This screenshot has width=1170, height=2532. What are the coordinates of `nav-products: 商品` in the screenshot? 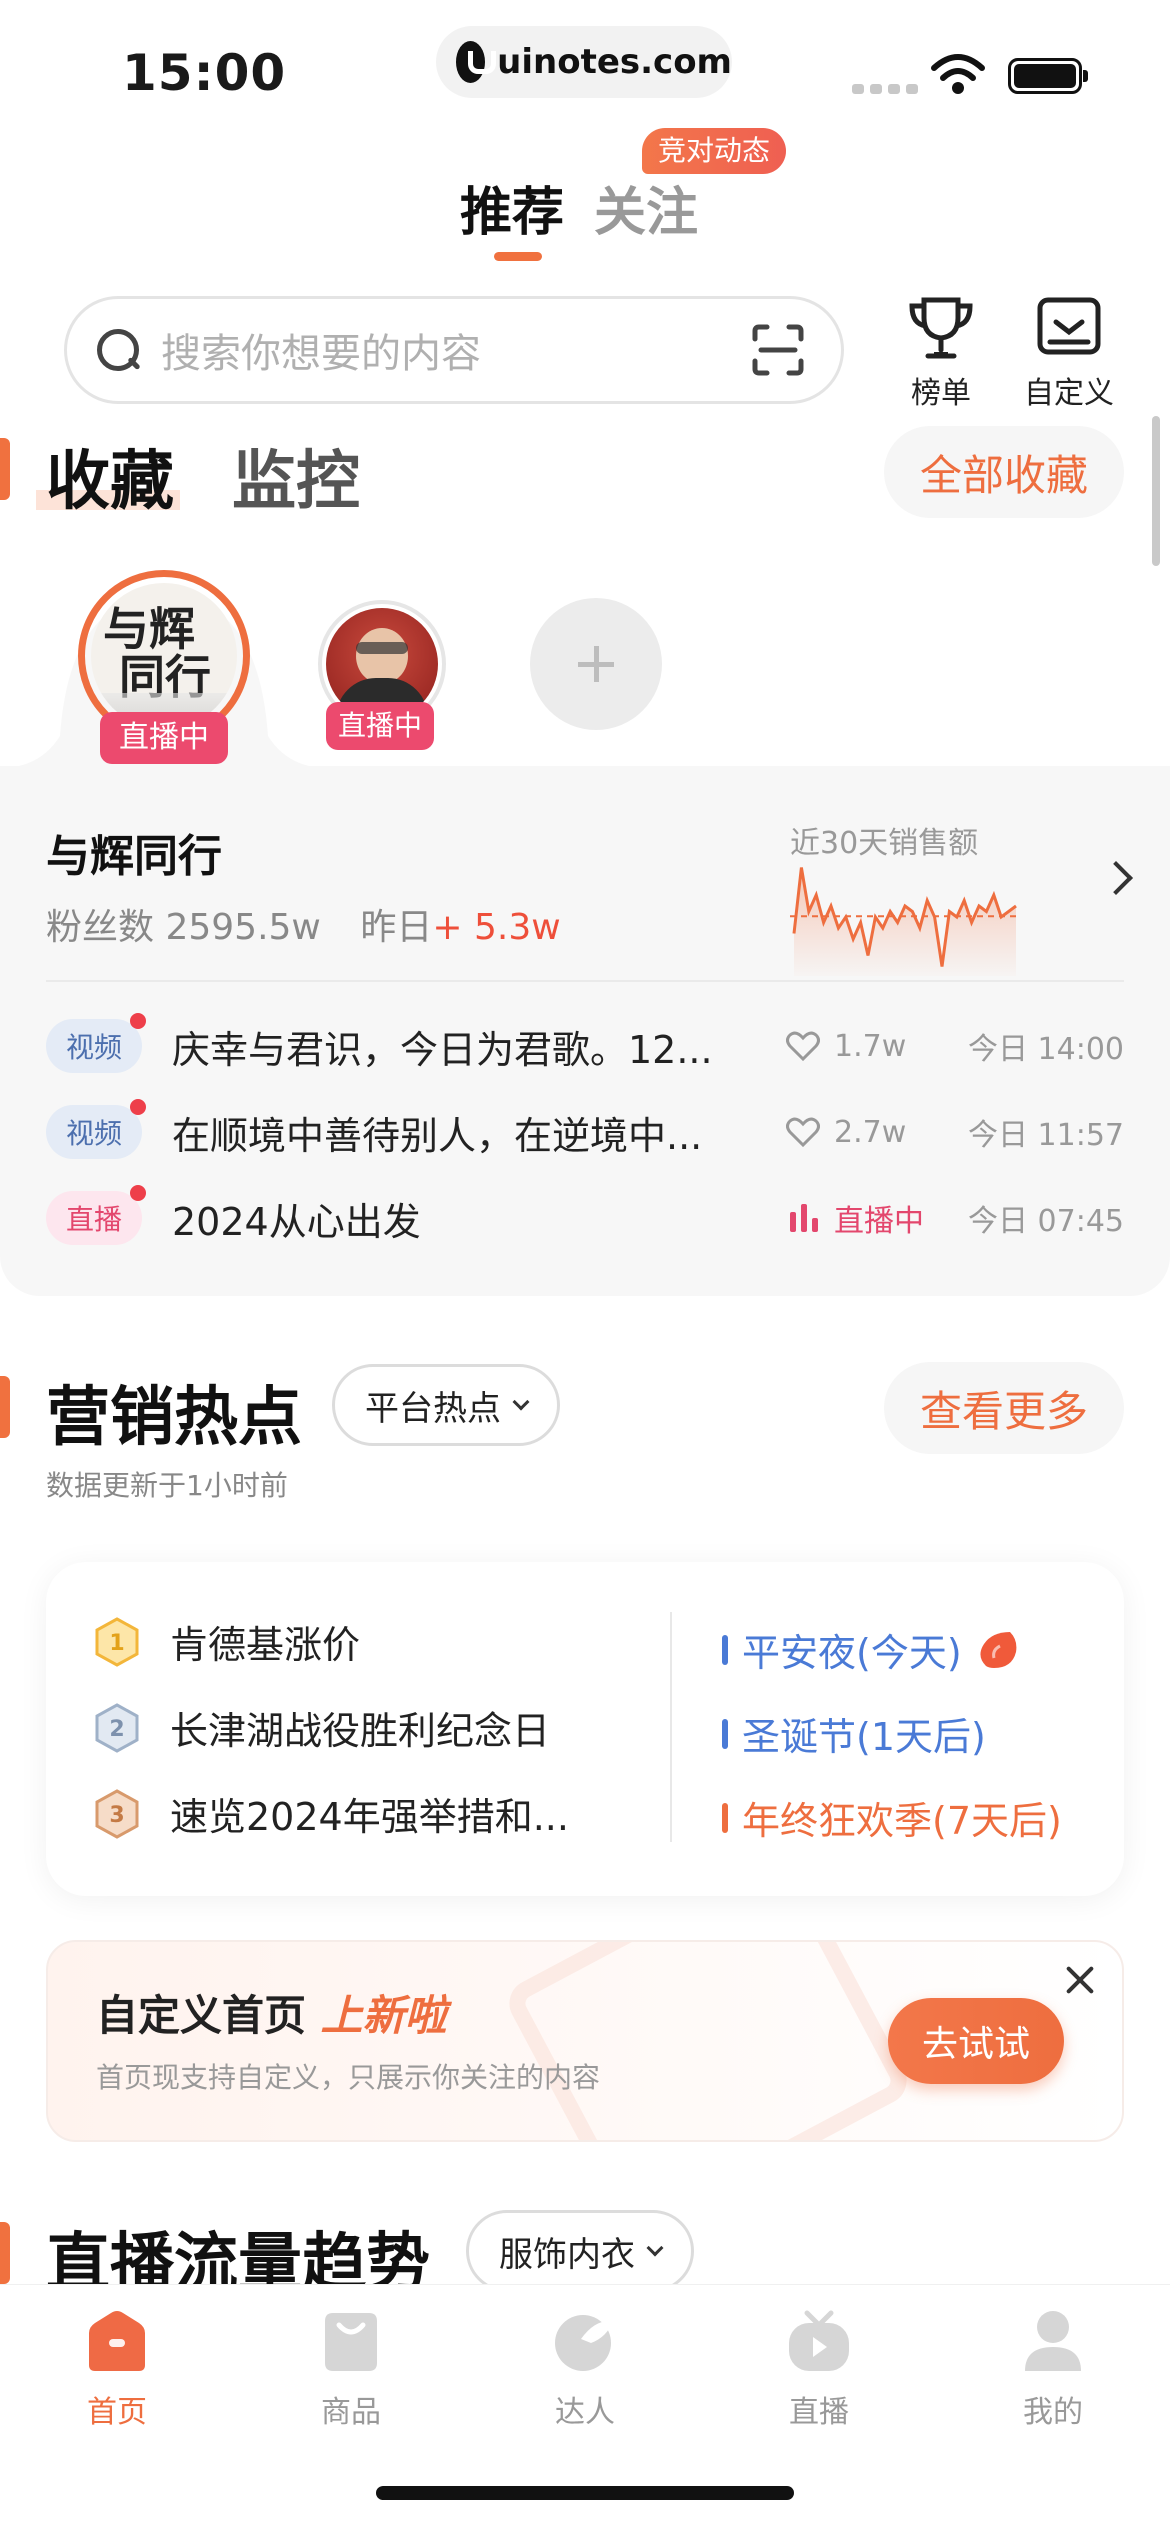 It's located at (351, 2370).